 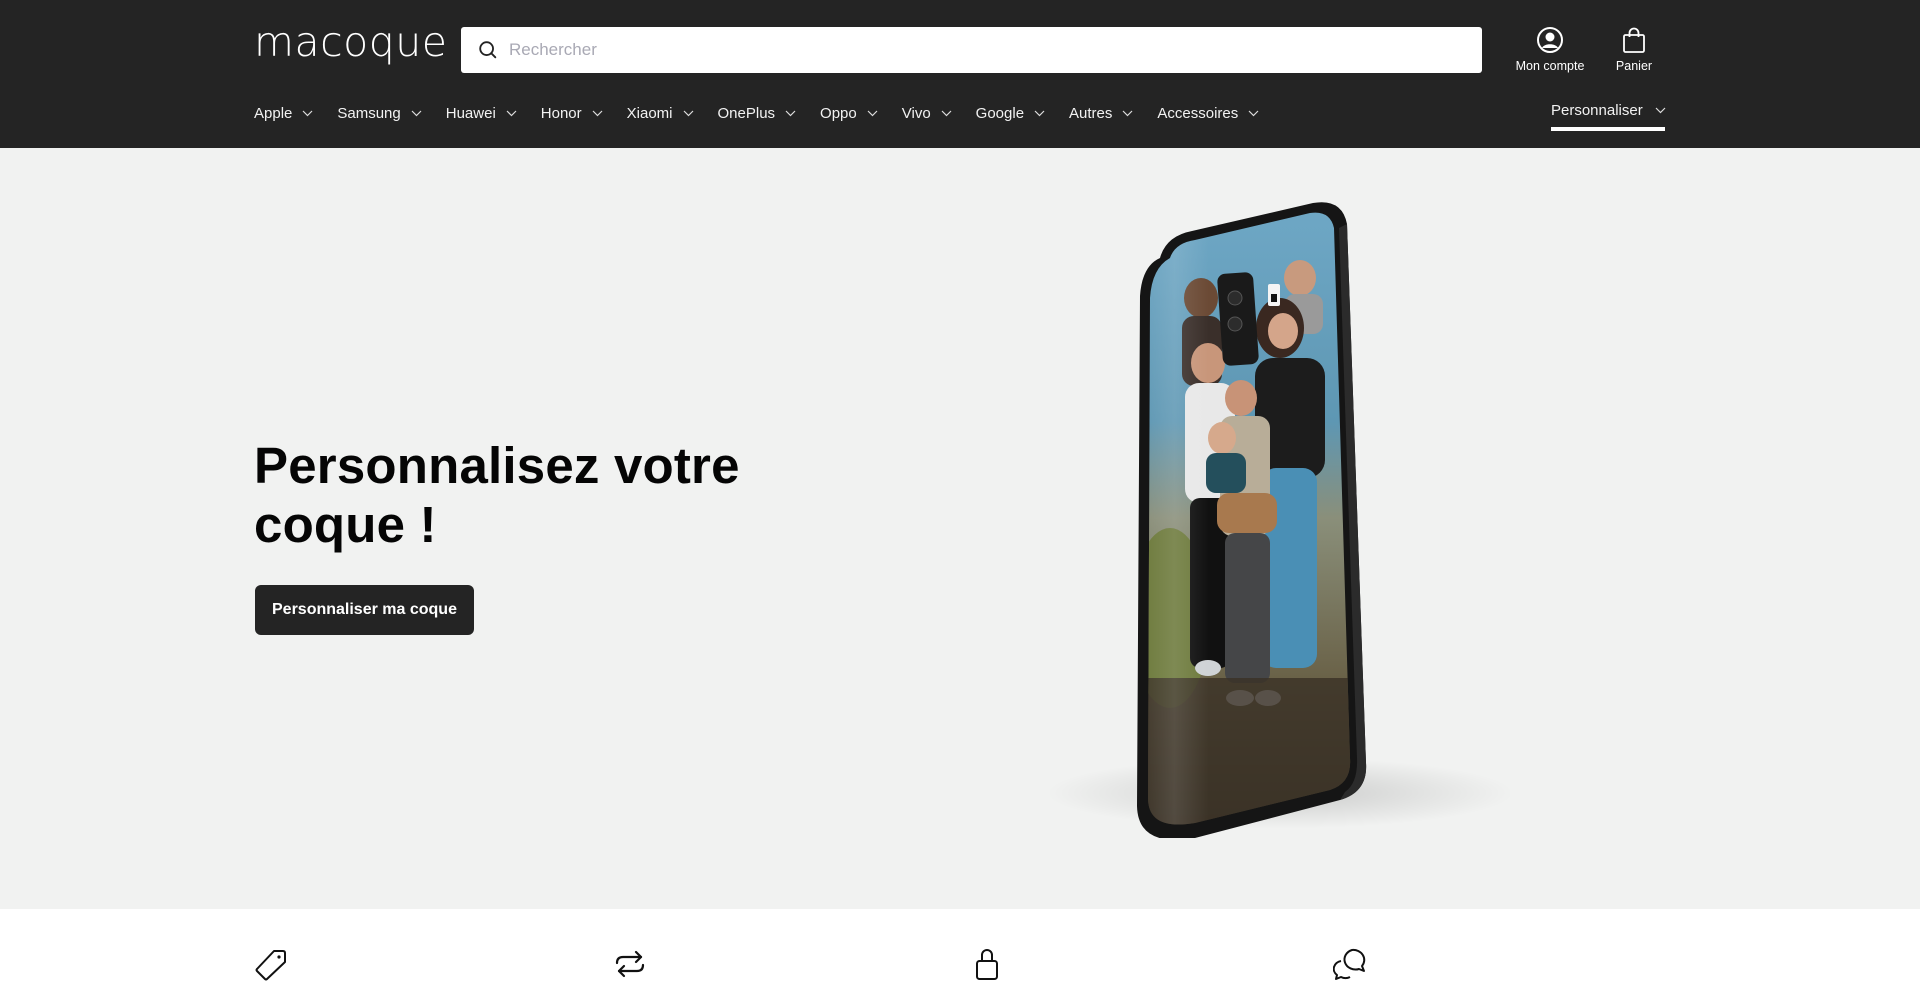 I want to click on nav-label: Accessoires, so click(x=1198, y=113).